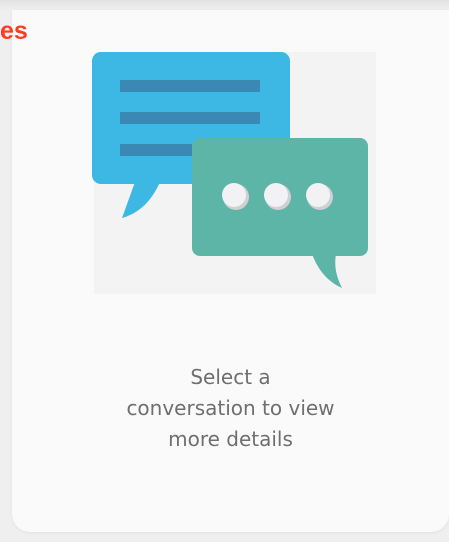  I want to click on empty-state-line-2: conversation to view, so click(230, 408).